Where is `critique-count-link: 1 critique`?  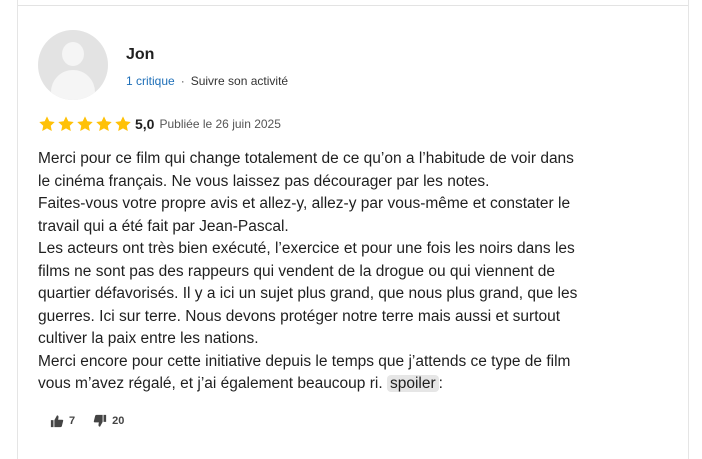 critique-count-link: 1 critique is located at coordinates (150, 81).